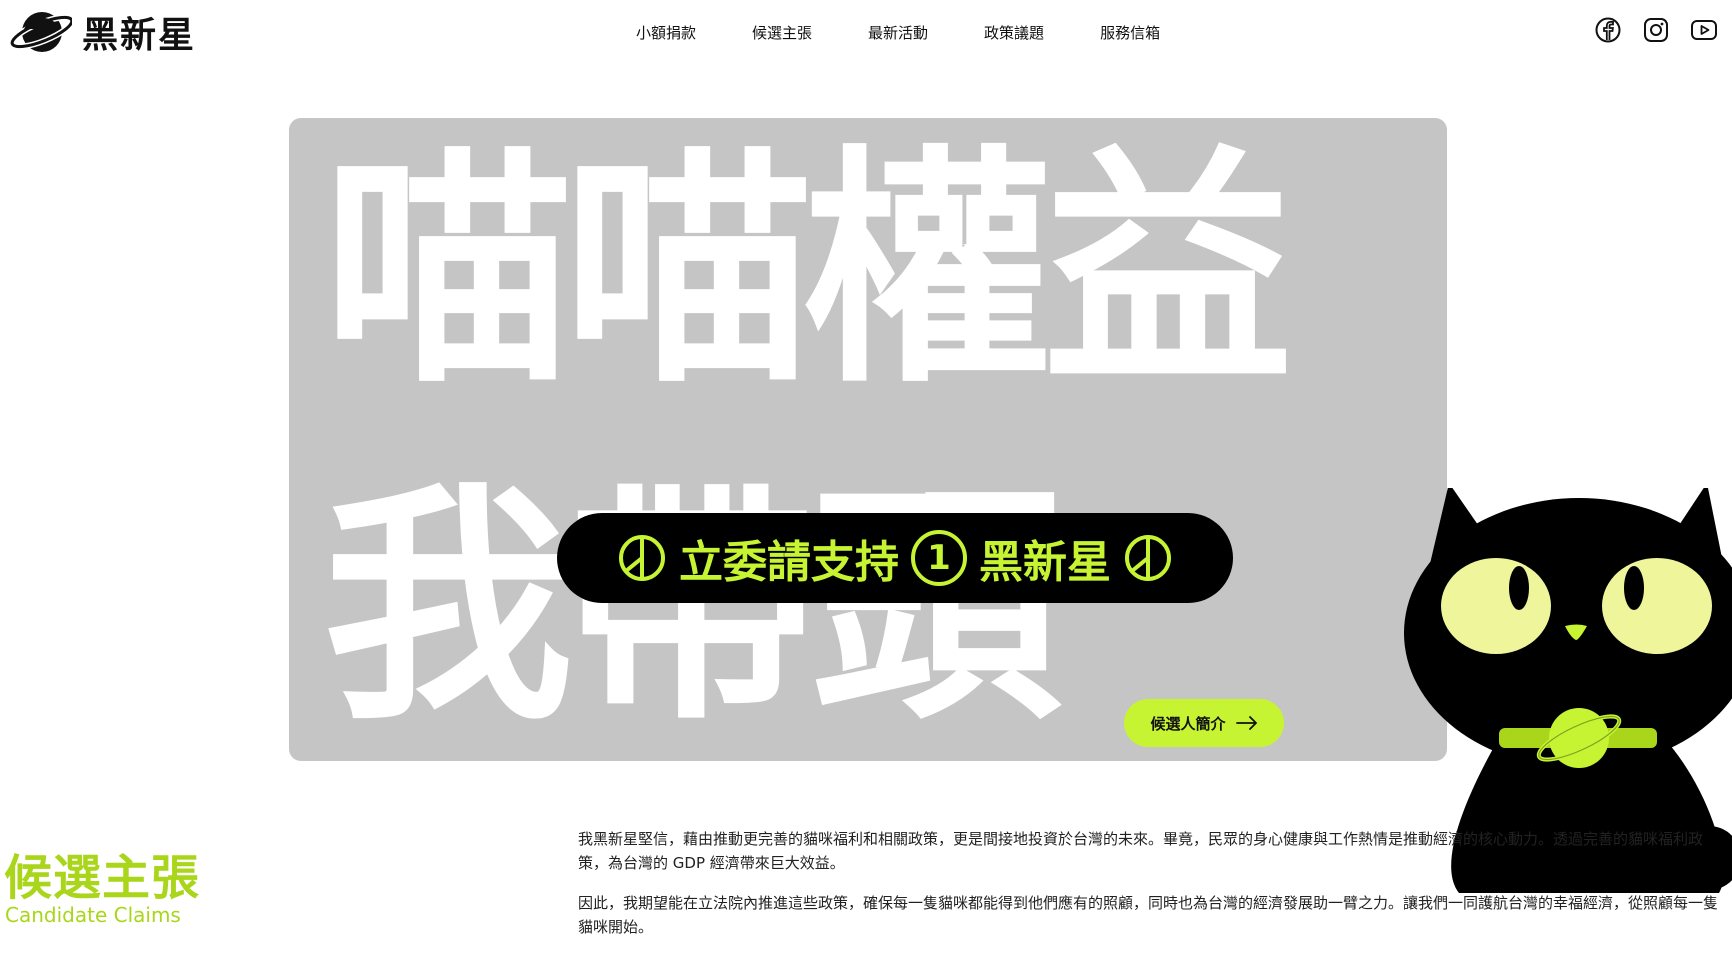 This screenshot has height=955, width=1732. I want to click on vote-stamp-icon-right, so click(1148, 558).